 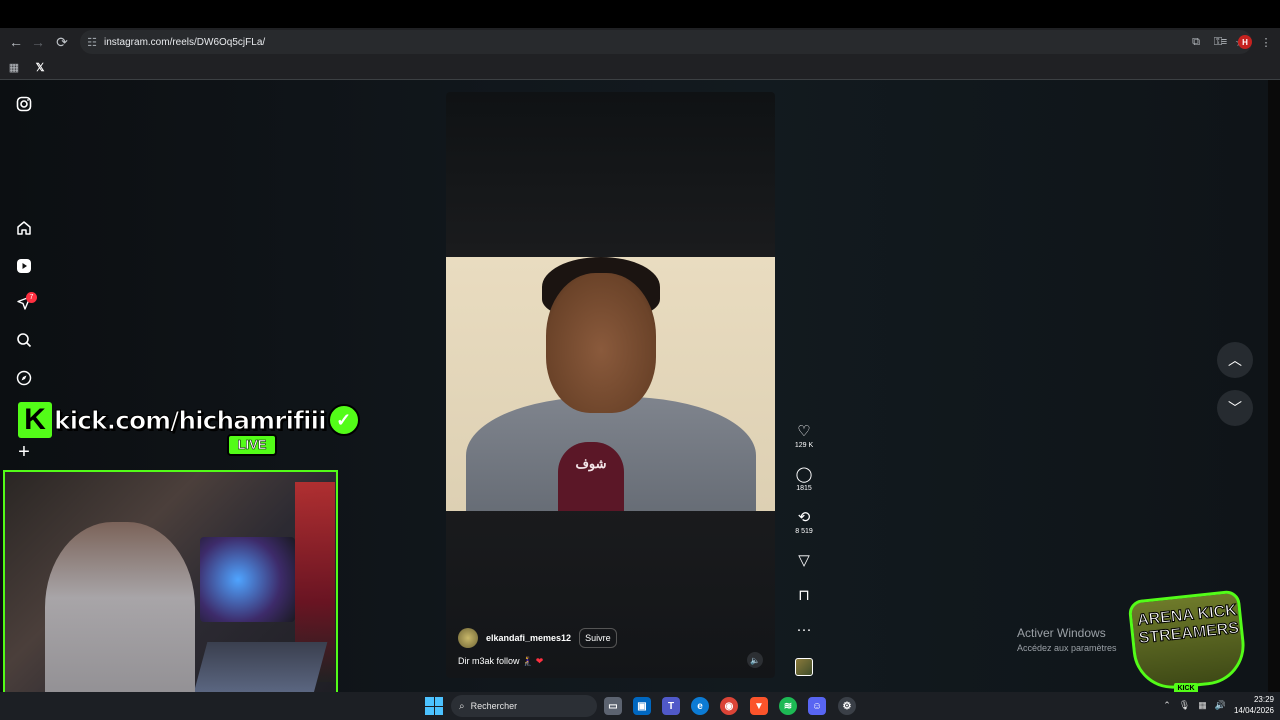 What do you see at coordinates (755, 660) in the screenshot?
I see `volume-icon: 🔈` at bounding box center [755, 660].